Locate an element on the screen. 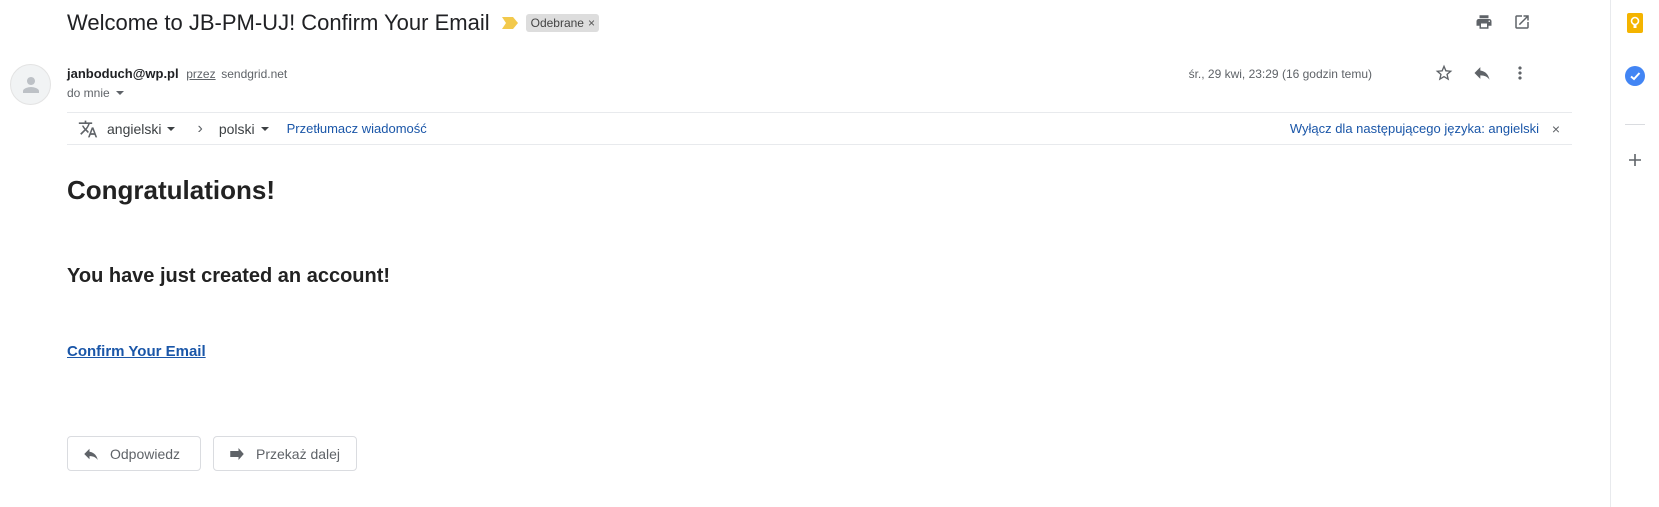 The image size is (1659, 507). translate-icon is located at coordinates (88, 129).